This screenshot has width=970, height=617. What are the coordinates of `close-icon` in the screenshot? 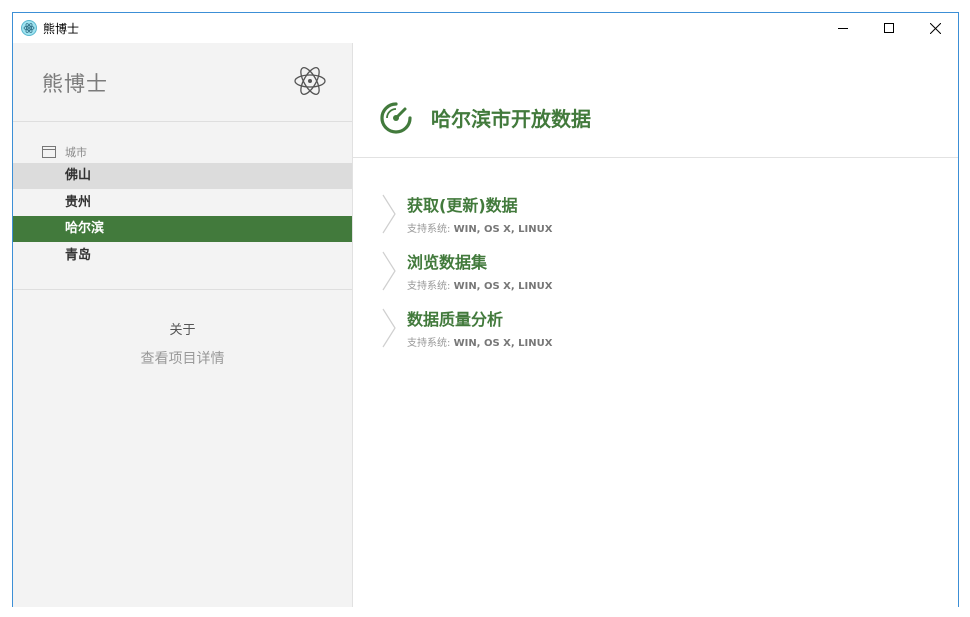 It's located at (935, 28).